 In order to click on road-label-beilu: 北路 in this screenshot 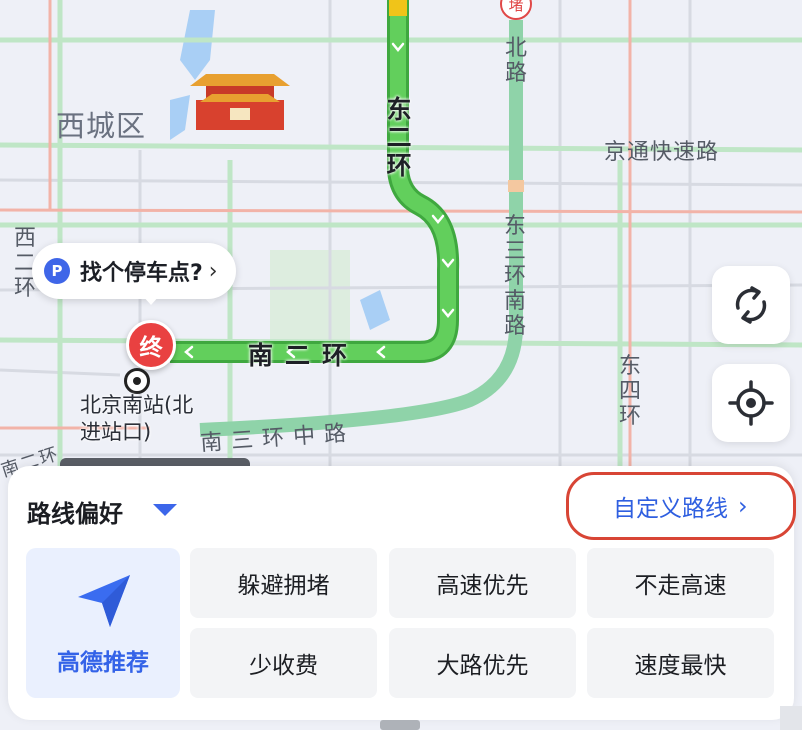, I will do `click(515, 61)`.